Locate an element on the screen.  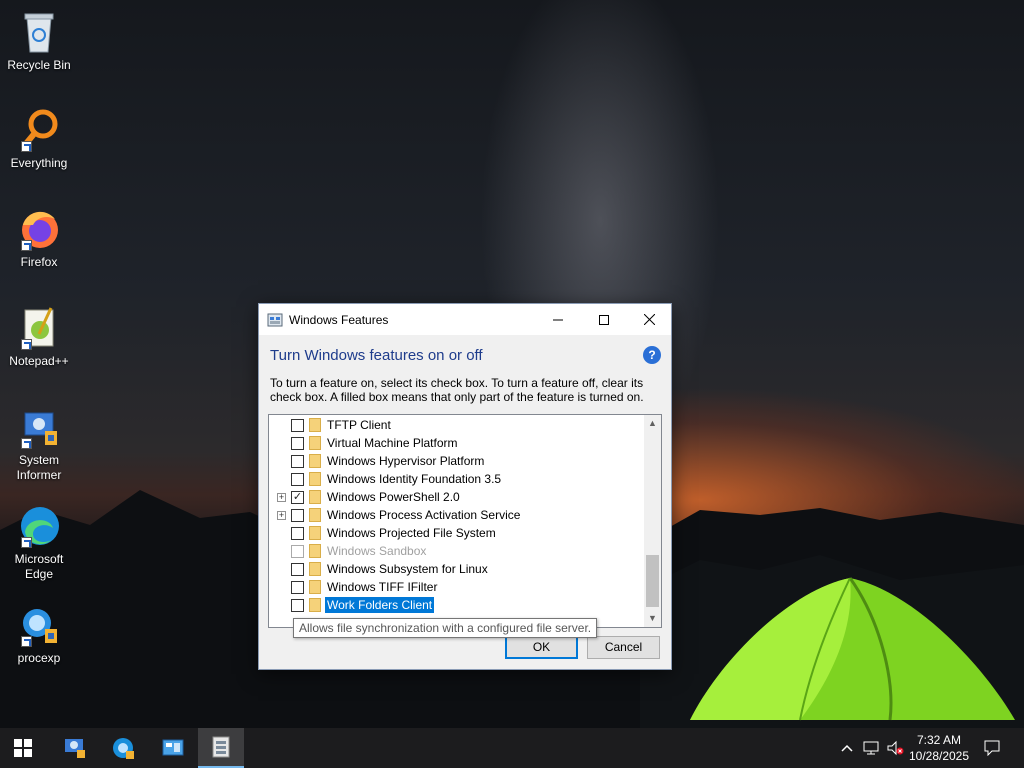
taskbar-control-panel is located at coordinates (173, 748).